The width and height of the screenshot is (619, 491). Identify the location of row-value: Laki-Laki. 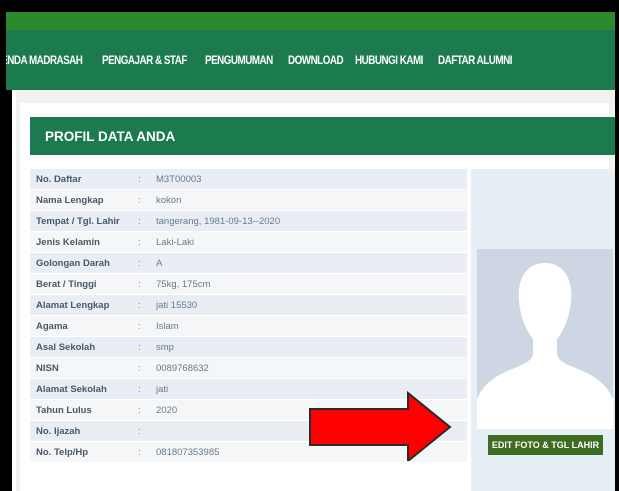
(175, 242).